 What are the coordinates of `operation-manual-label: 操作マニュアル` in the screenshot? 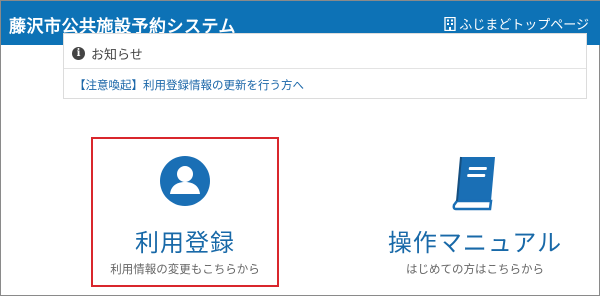 It's located at (475, 243).